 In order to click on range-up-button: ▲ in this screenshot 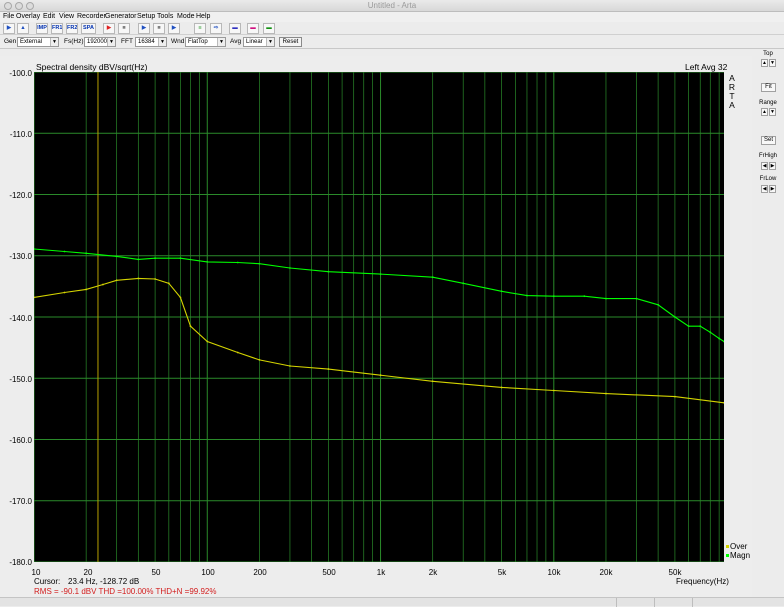, I will do `click(764, 112)`.